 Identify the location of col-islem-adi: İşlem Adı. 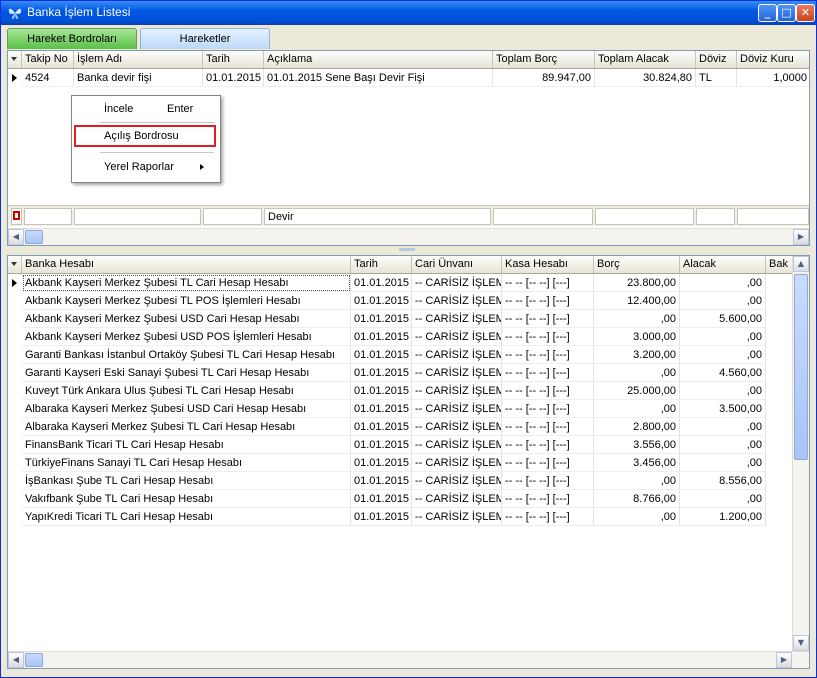
(138, 59).